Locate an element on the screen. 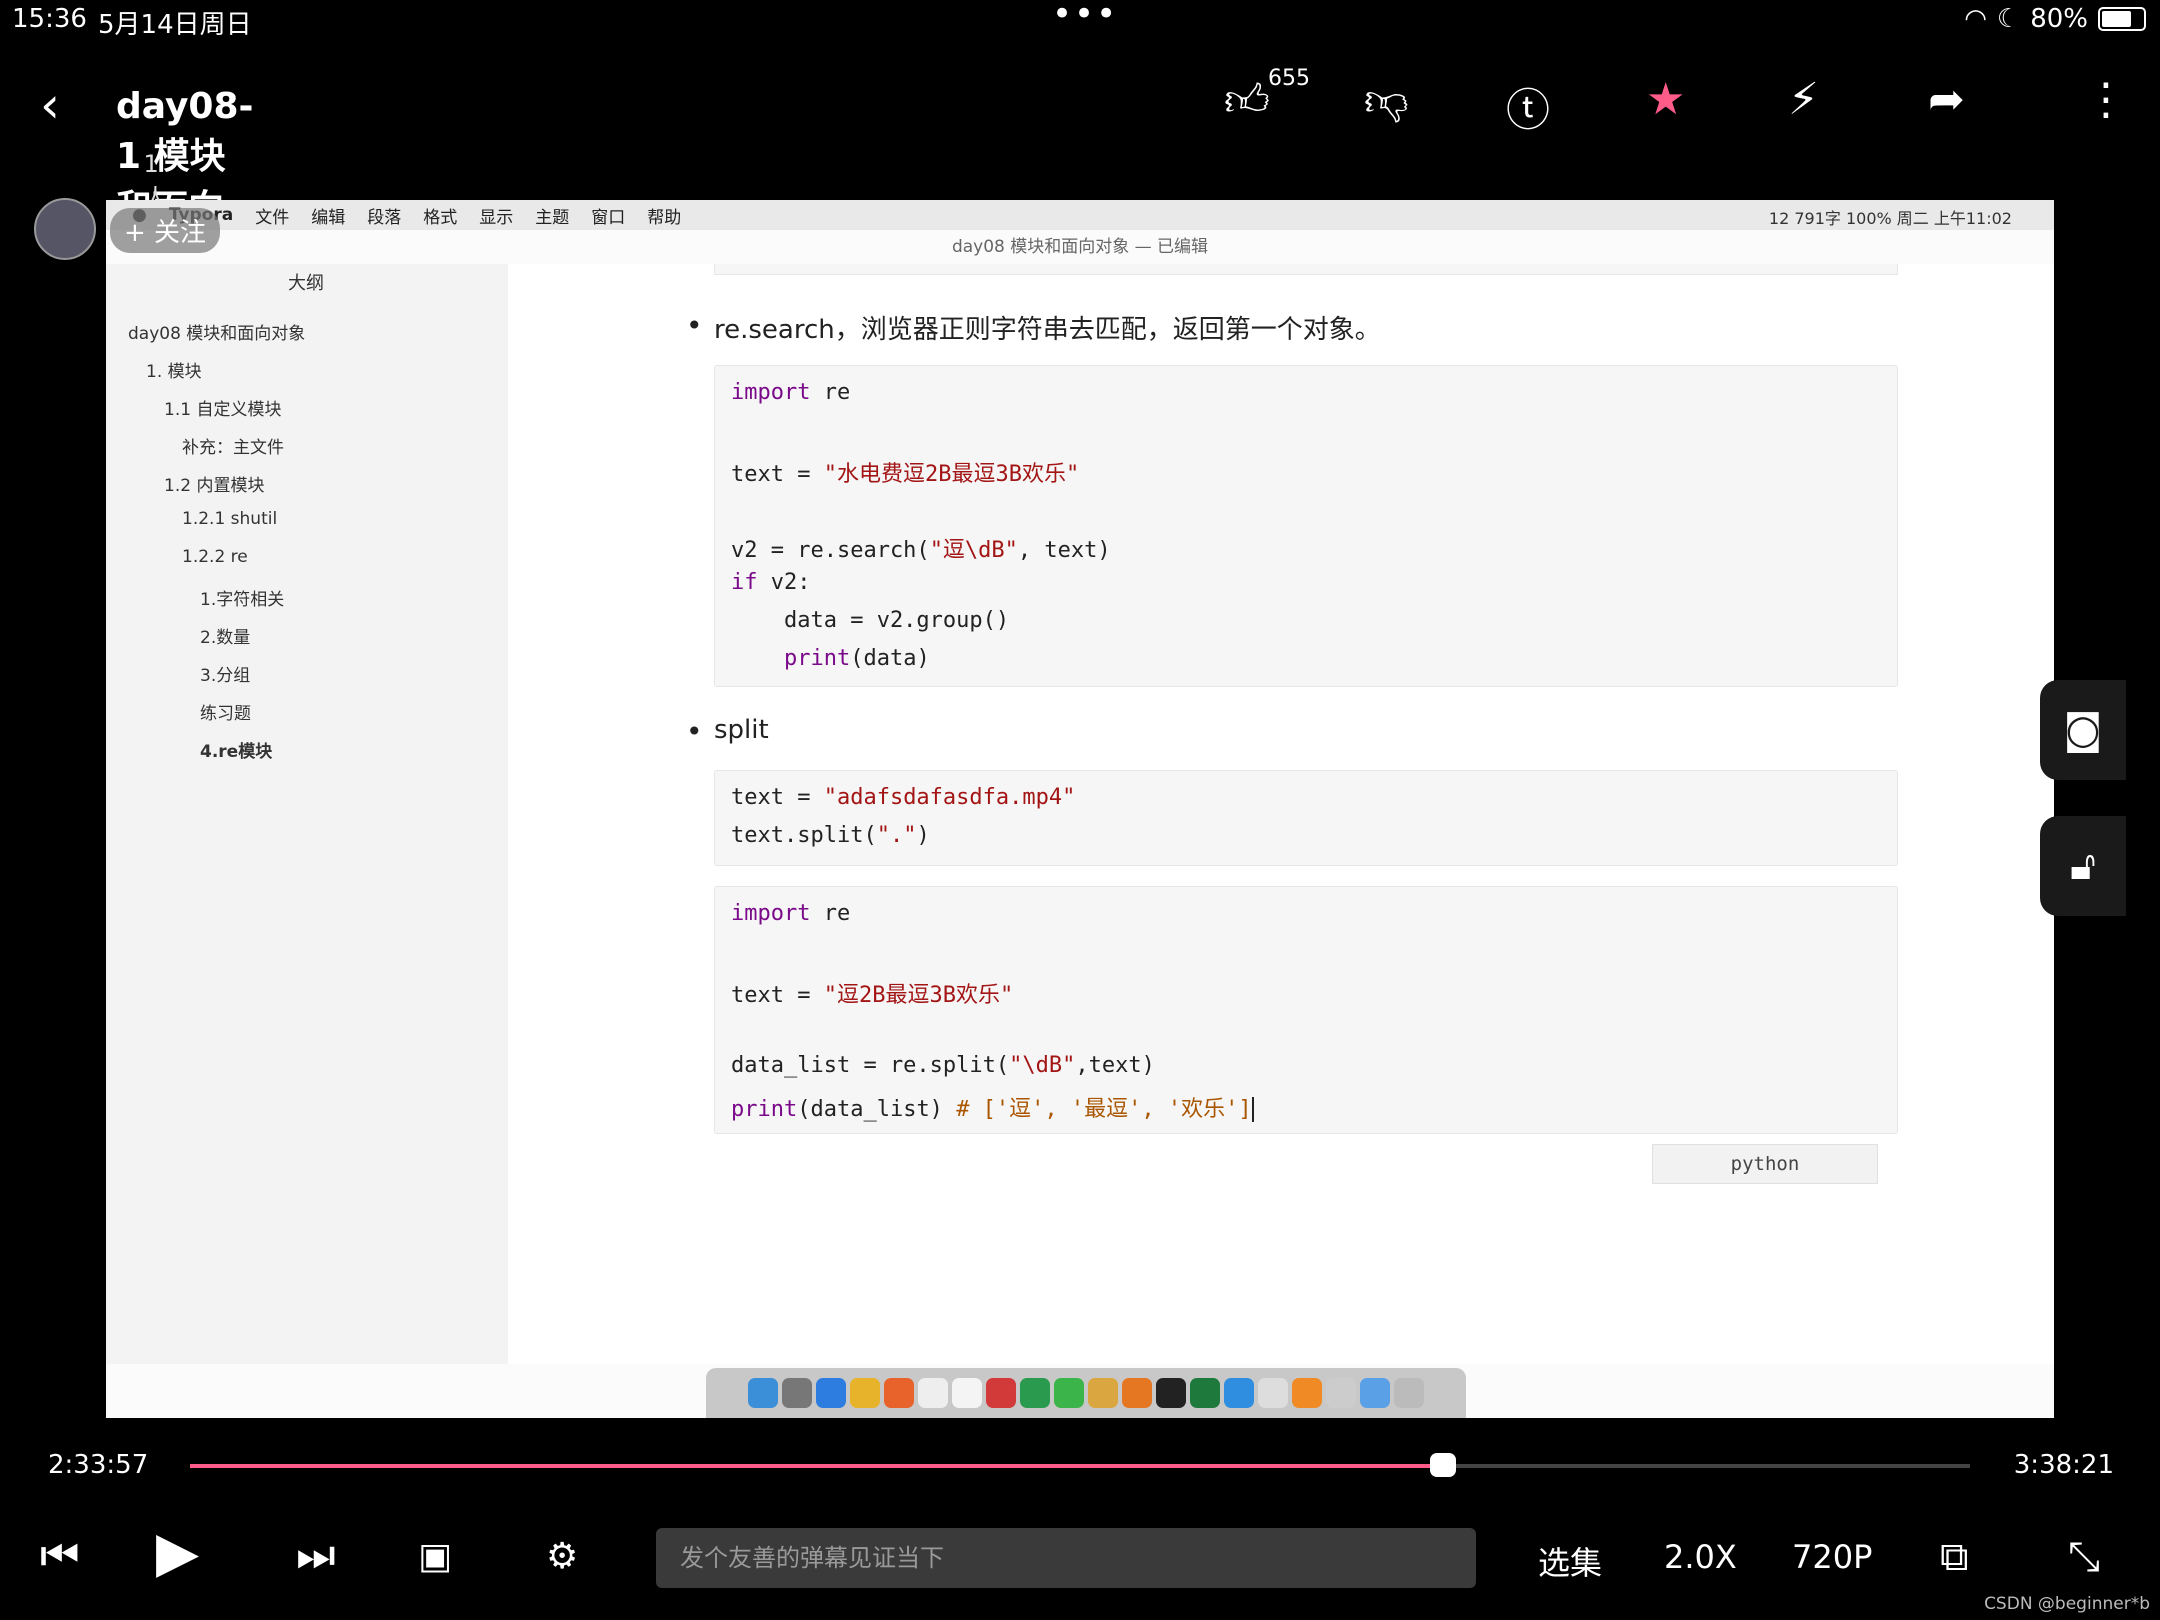 This screenshot has width=2160, height=1620. netease-music-icon is located at coordinates (1001, 1393).